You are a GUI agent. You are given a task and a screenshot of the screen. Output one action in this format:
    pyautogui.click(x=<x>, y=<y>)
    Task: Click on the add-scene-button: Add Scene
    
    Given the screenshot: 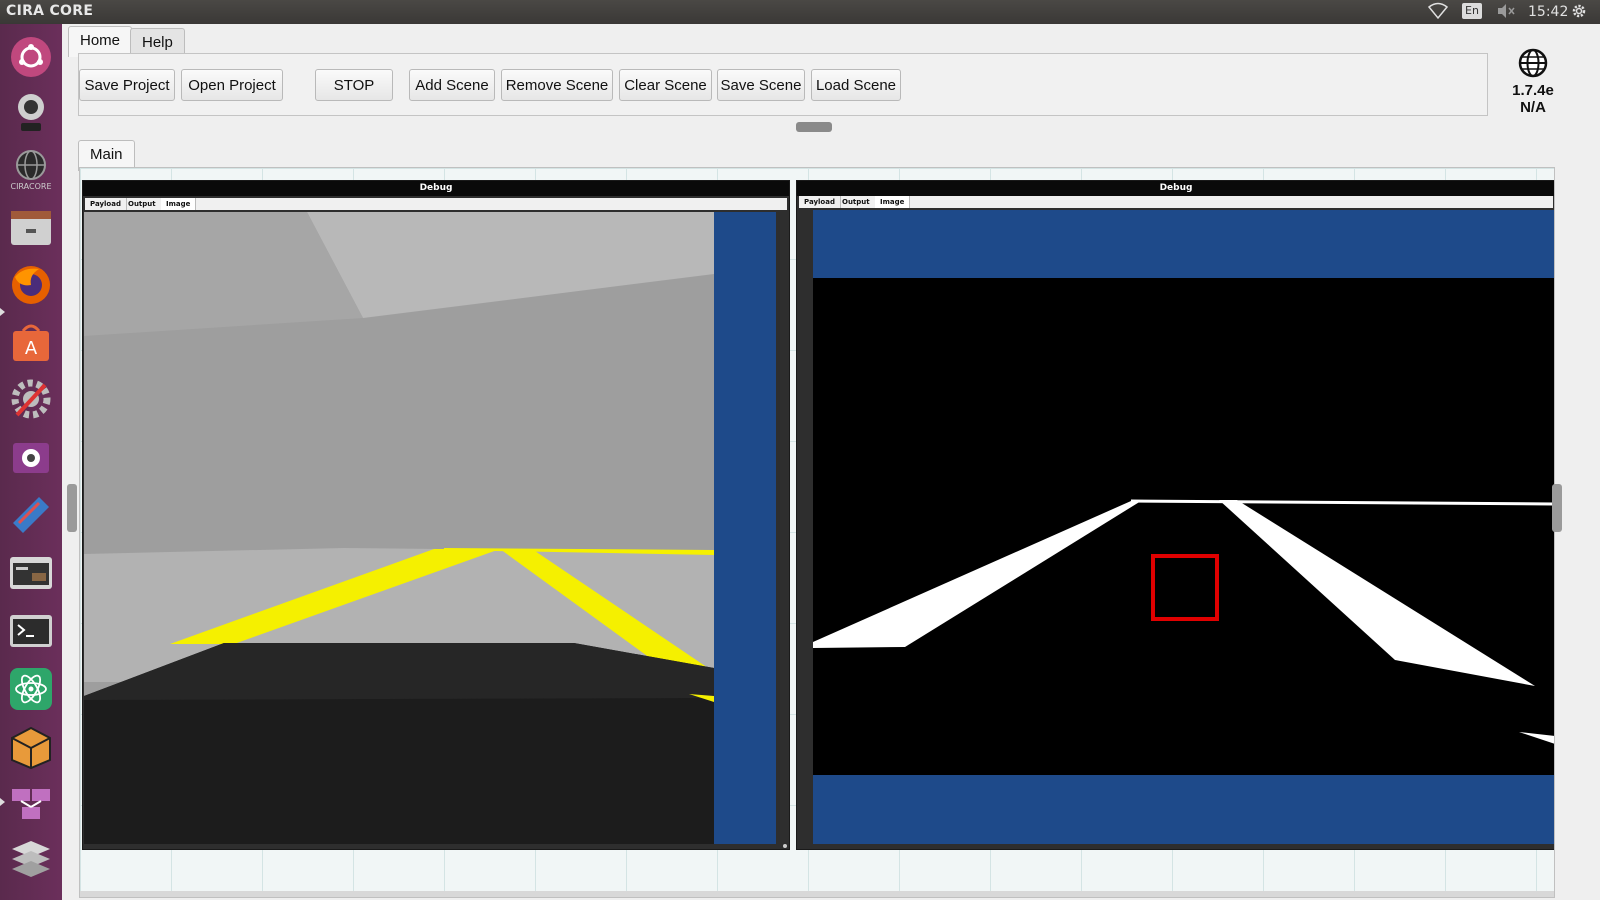 What is the action you would take?
    pyautogui.click(x=452, y=85)
    